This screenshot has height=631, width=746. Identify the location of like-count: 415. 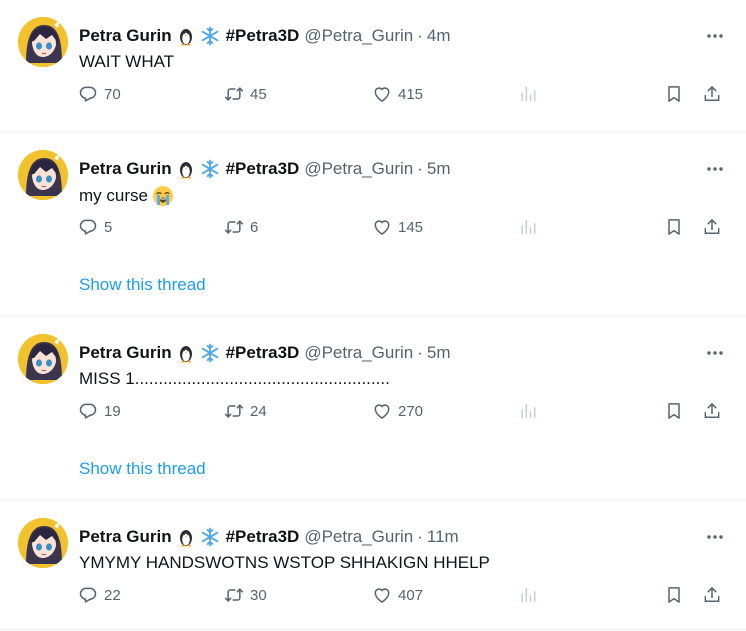
(411, 94).